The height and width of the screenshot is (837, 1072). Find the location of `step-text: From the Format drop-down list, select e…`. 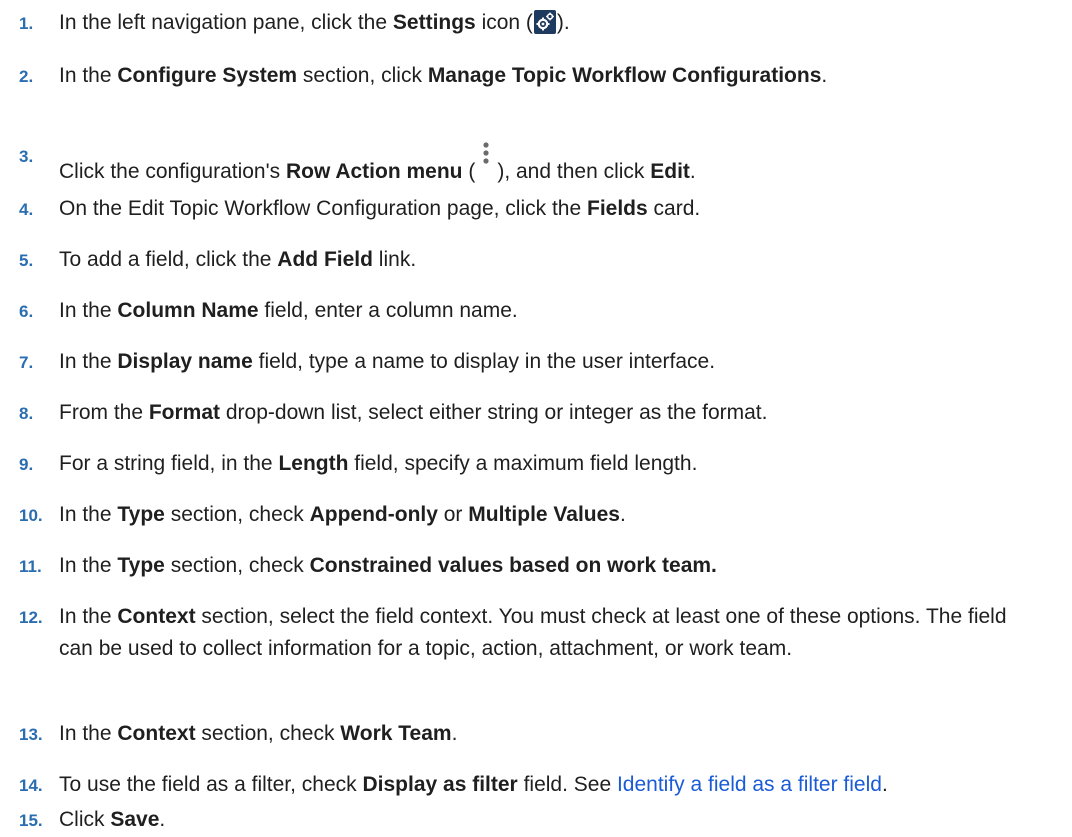

step-text: From the Format drop-down list, select e… is located at coordinates (413, 412).